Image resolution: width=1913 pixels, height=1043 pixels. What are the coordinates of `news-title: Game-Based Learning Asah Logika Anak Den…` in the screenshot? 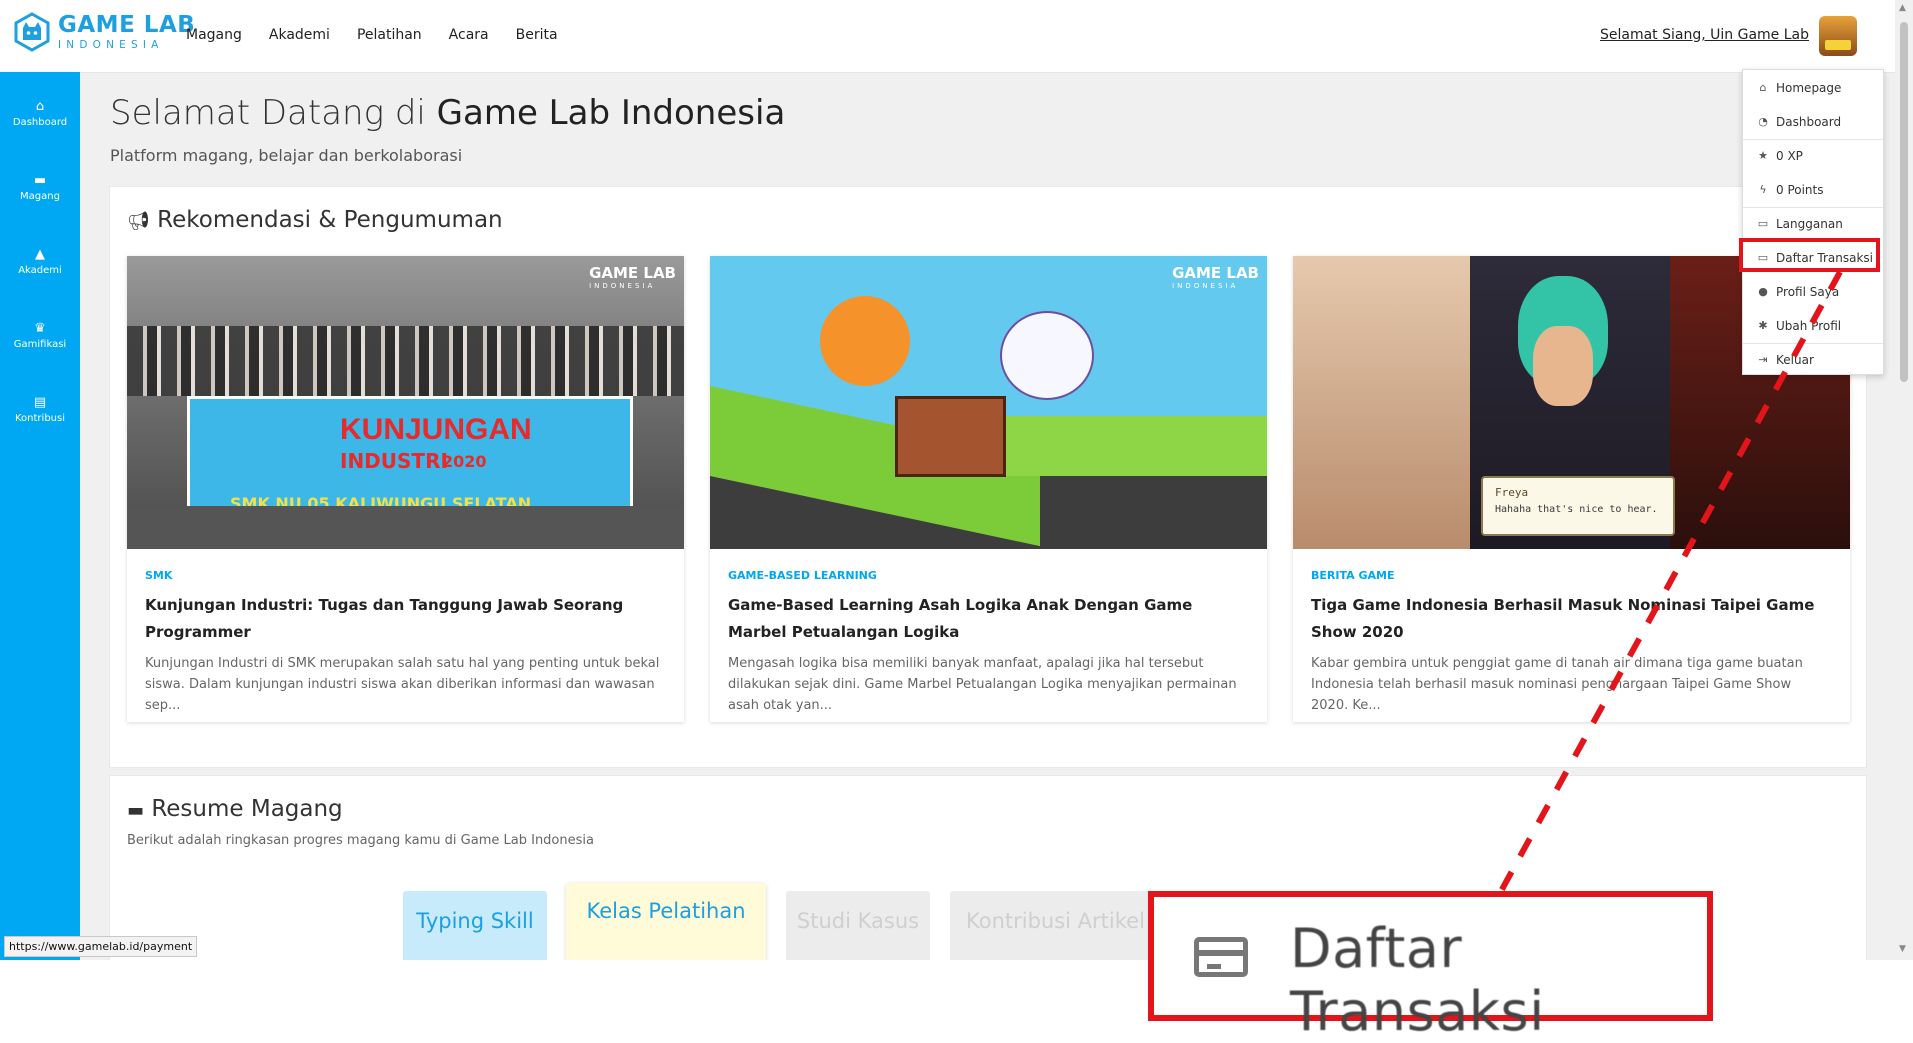 It's located at (988, 619).